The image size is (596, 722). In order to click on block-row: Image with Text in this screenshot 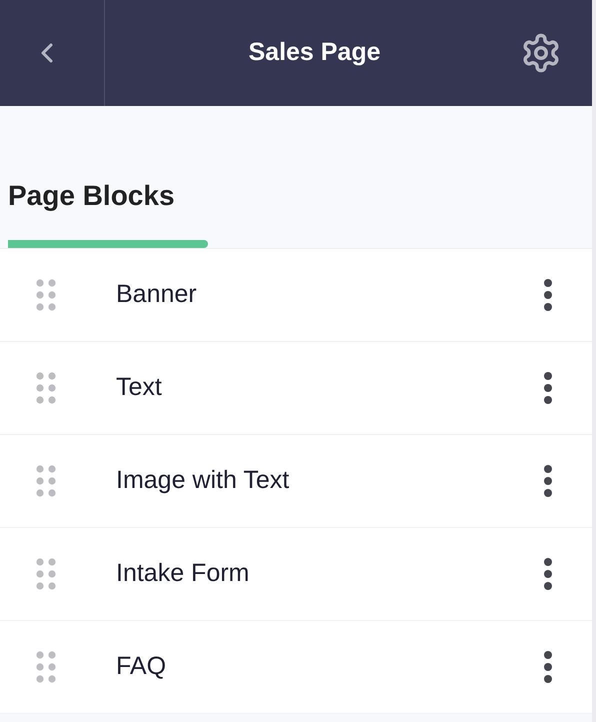, I will do `click(296, 481)`.